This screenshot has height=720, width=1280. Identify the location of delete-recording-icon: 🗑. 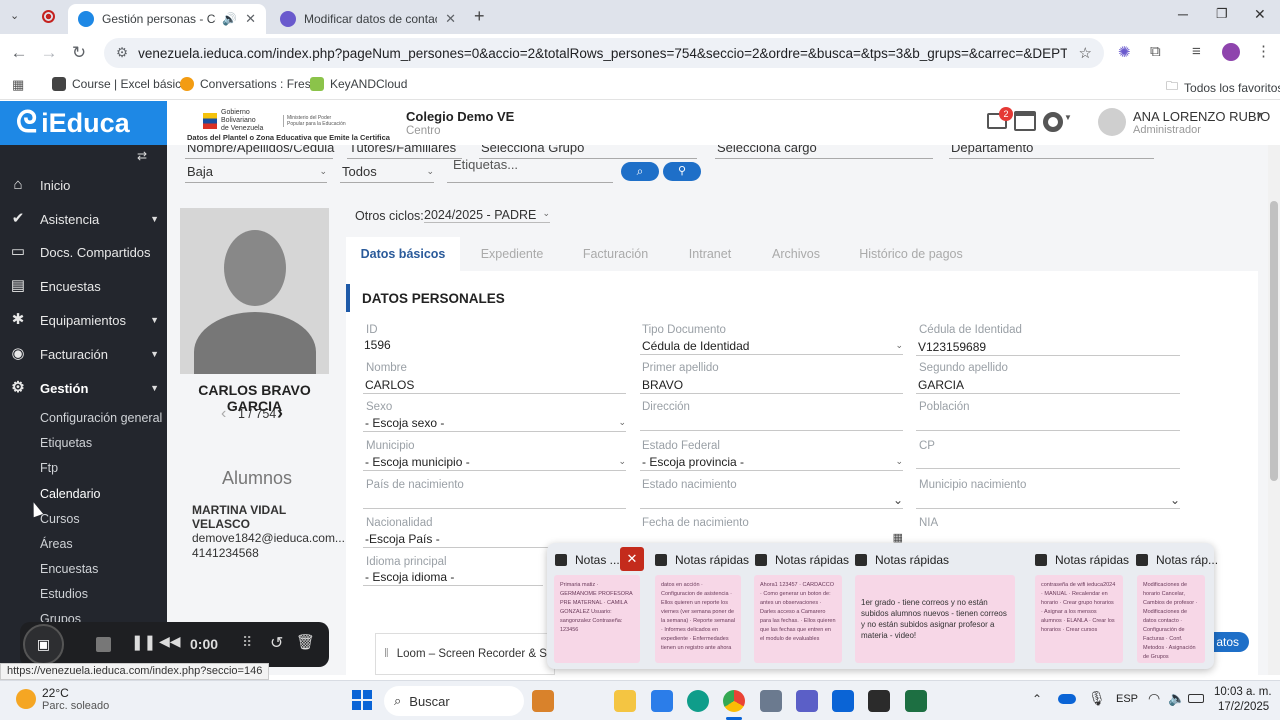
(305, 642).